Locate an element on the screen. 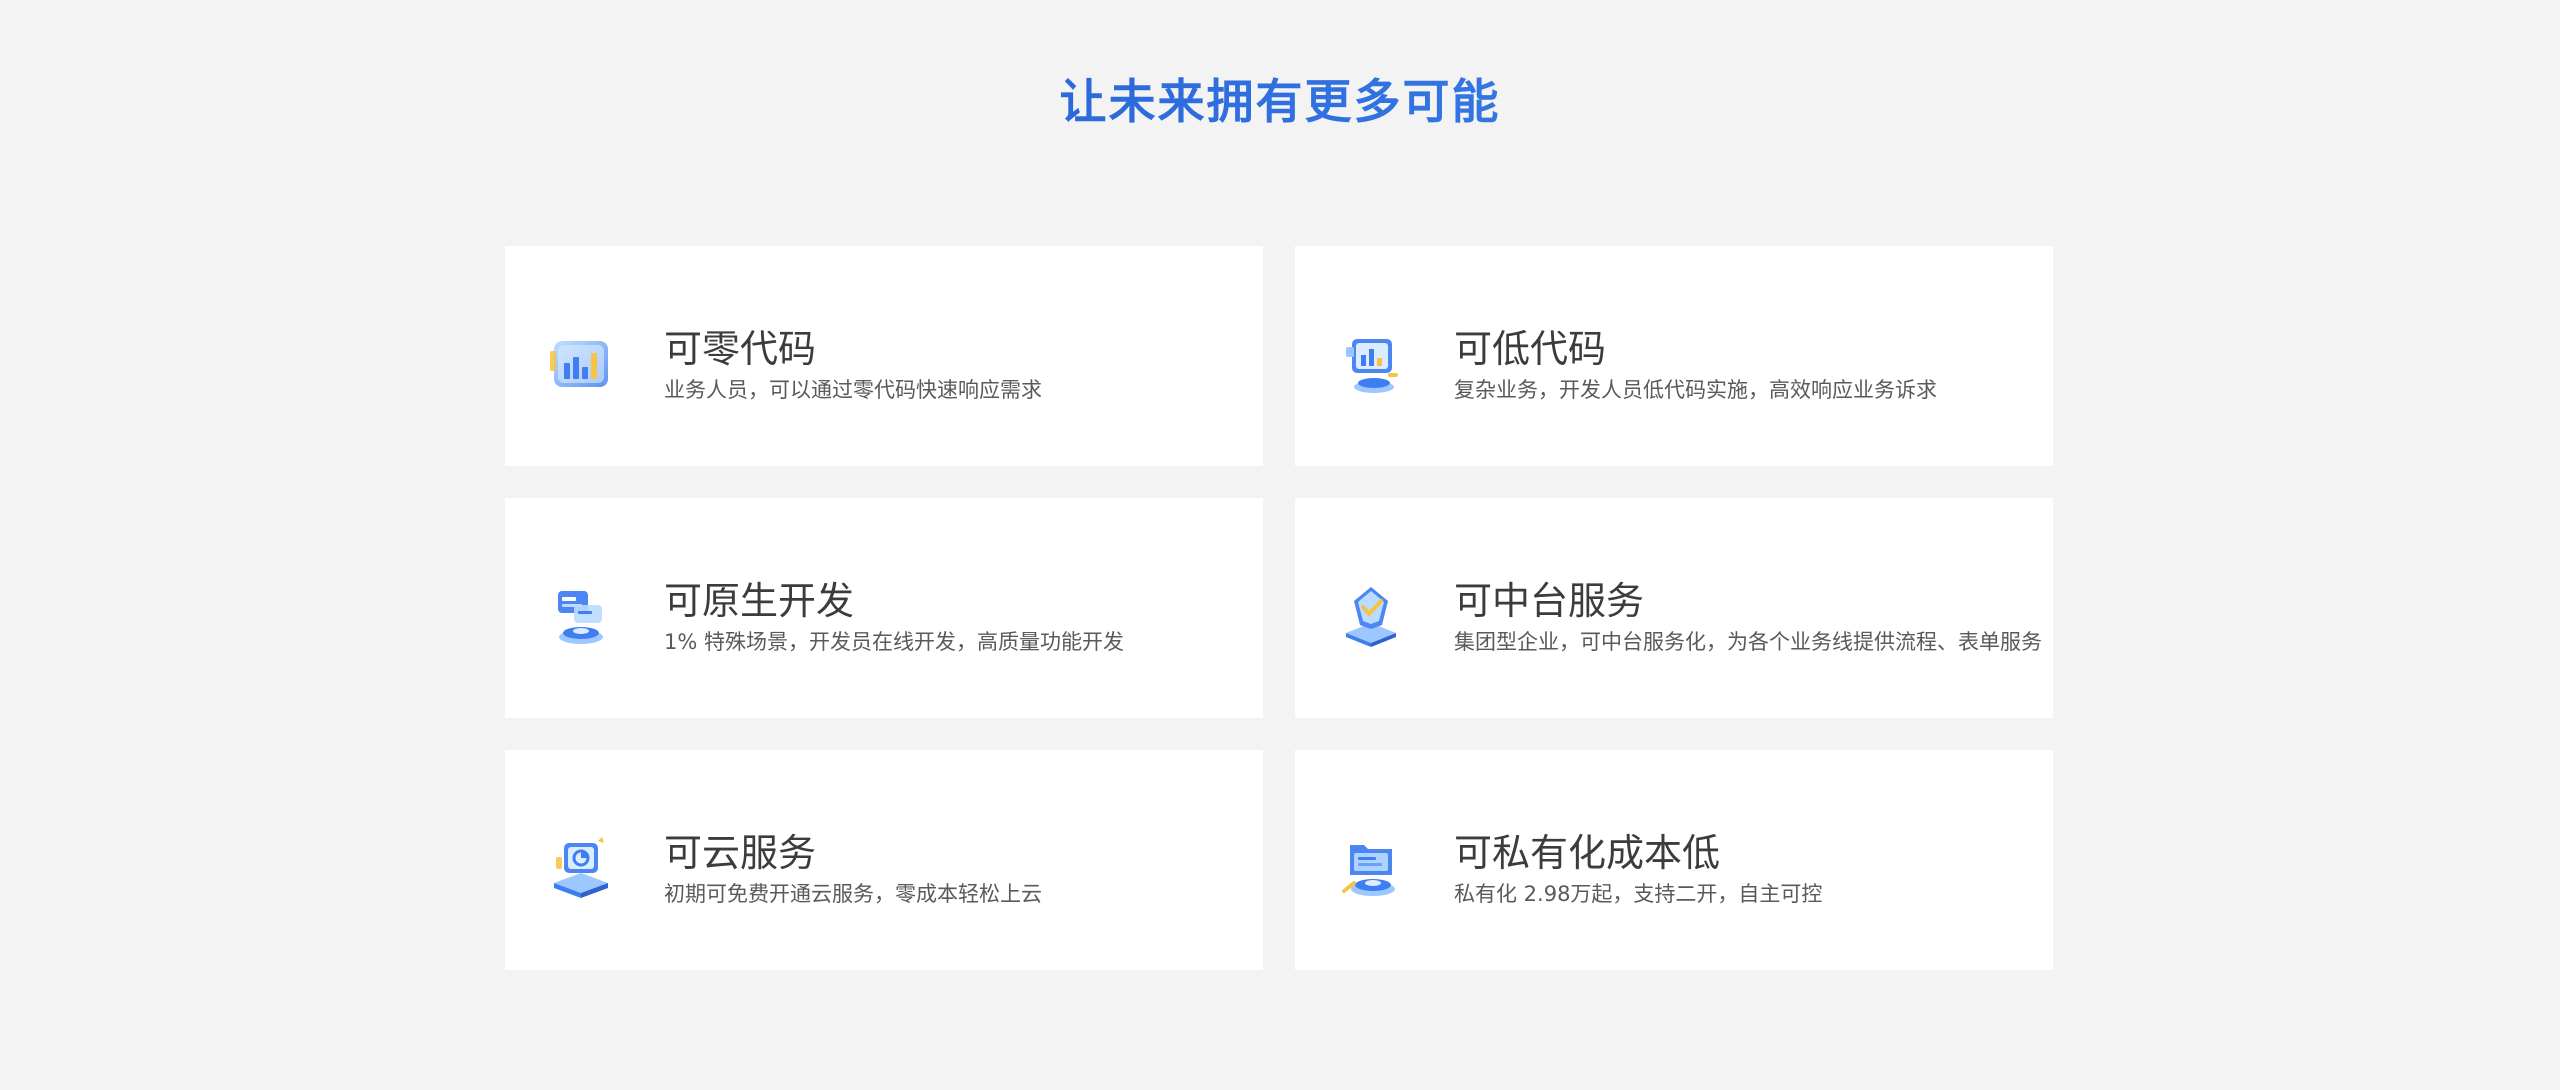 This screenshot has height=1090, width=2560. card-title: 可私有化成本低 is located at coordinates (1587, 853).